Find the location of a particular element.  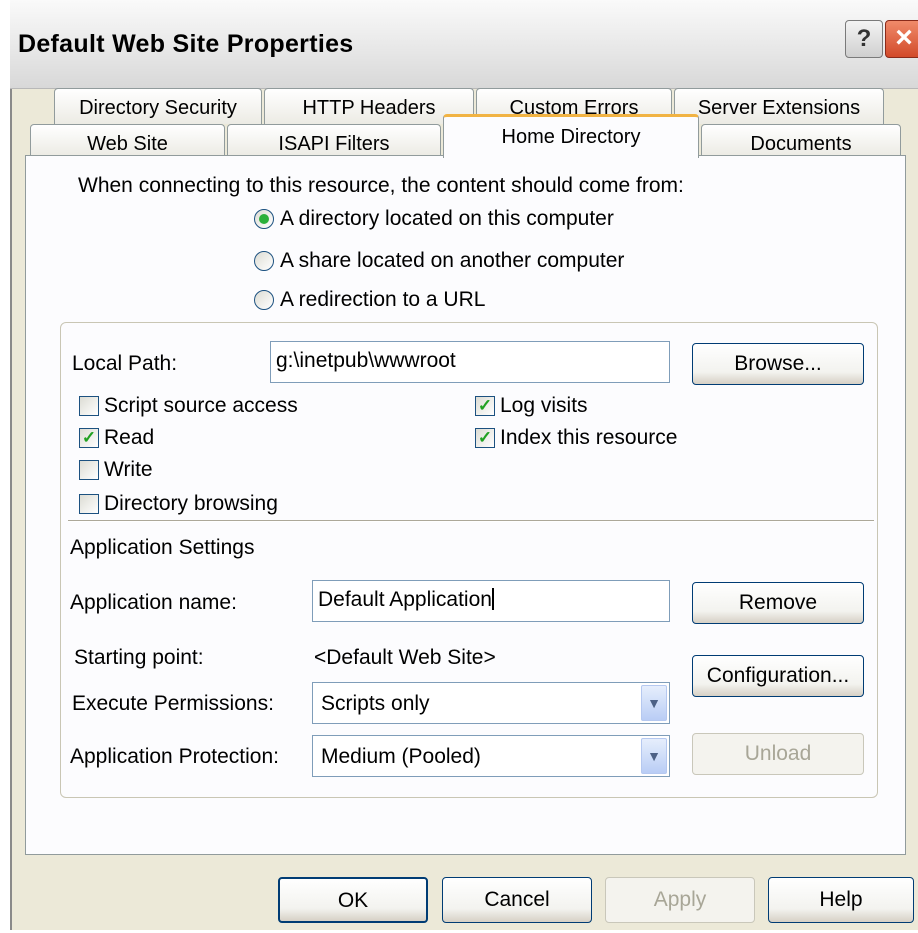

unload-button: Unload is located at coordinates (778, 754).